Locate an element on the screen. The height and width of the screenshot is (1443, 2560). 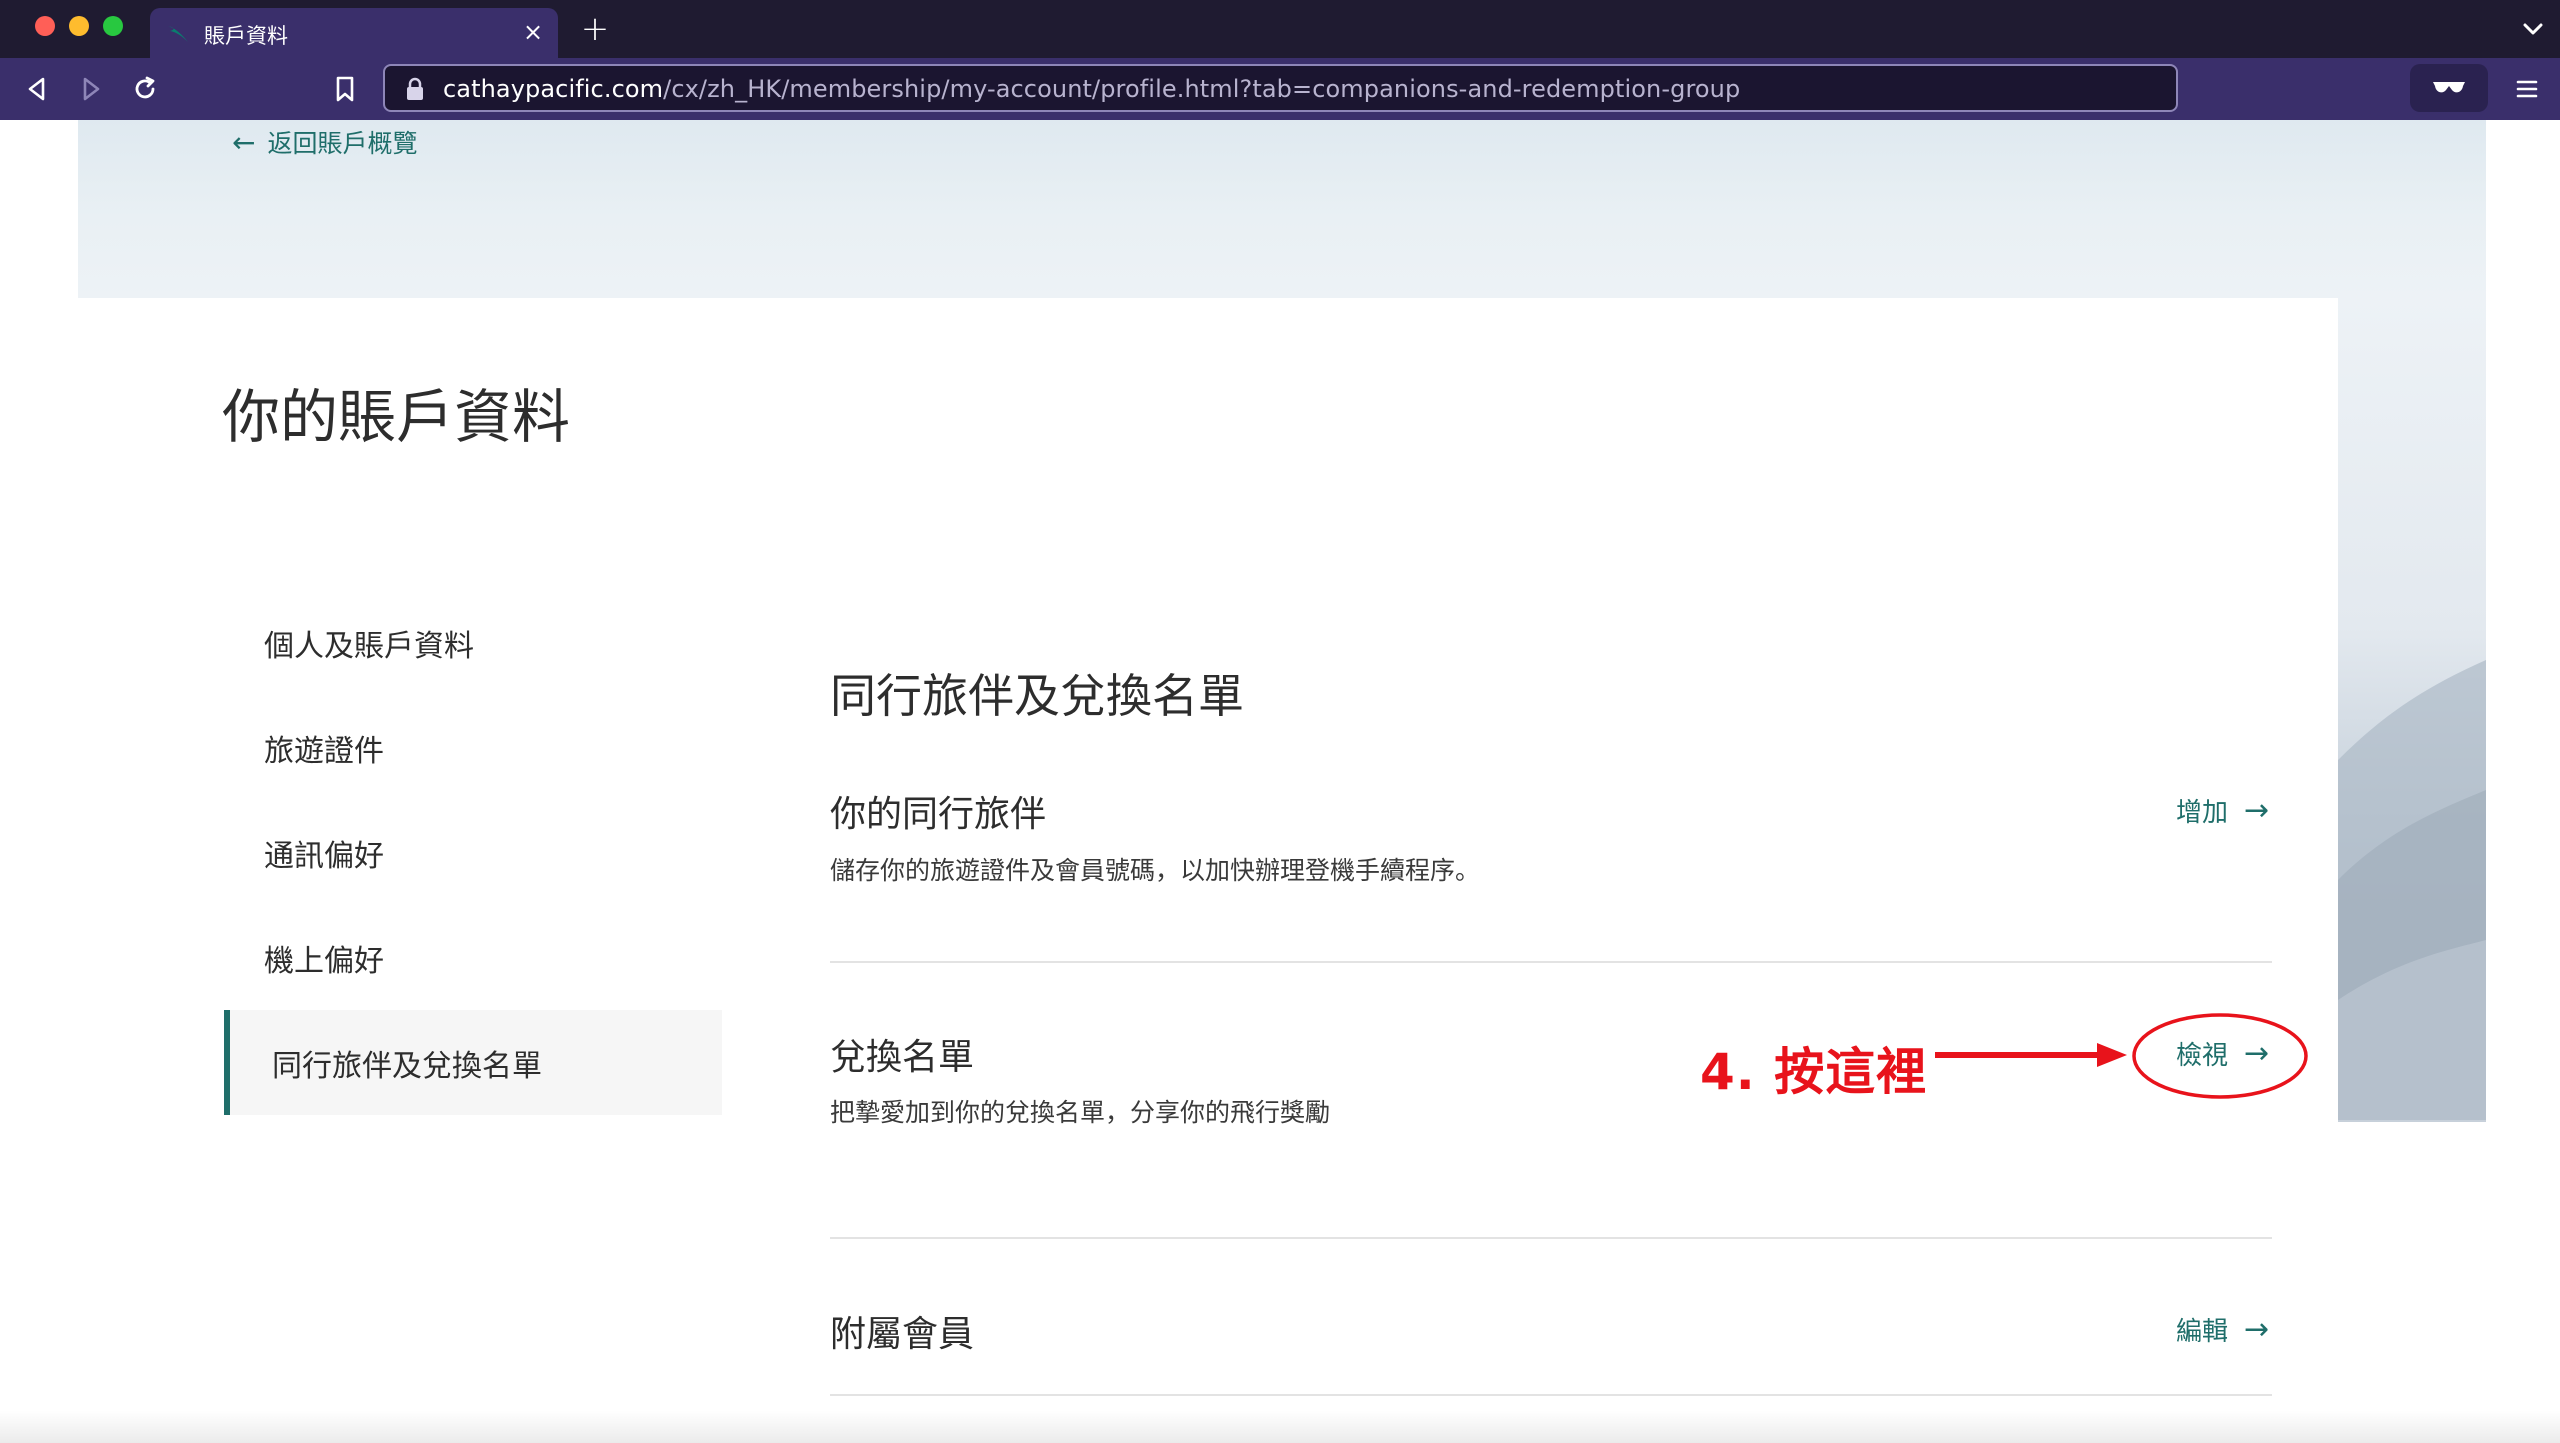
sidebar-item-label: 個人及賬戶資料 is located at coordinates (369, 646).